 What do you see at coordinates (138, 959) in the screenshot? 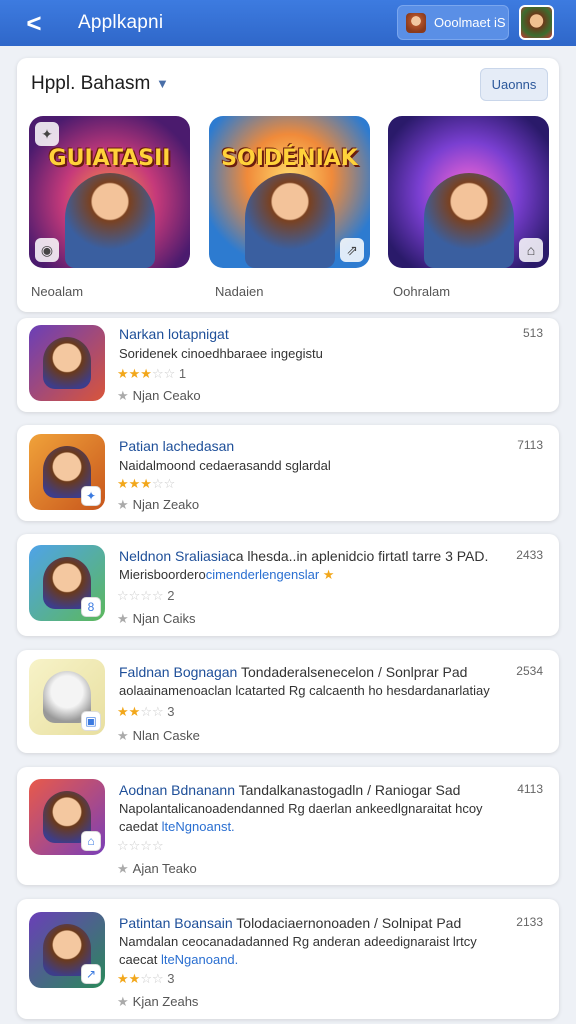
I see `item-description-pre: caecat` at bounding box center [138, 959].